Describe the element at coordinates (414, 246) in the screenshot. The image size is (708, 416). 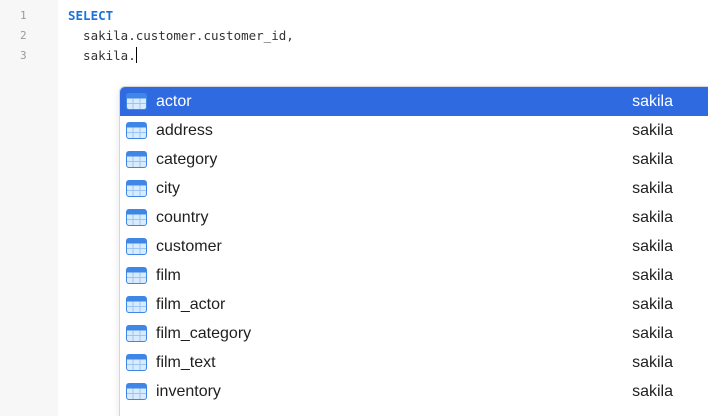
I see `autocomplete-item-customer: customer sakila` at that location.